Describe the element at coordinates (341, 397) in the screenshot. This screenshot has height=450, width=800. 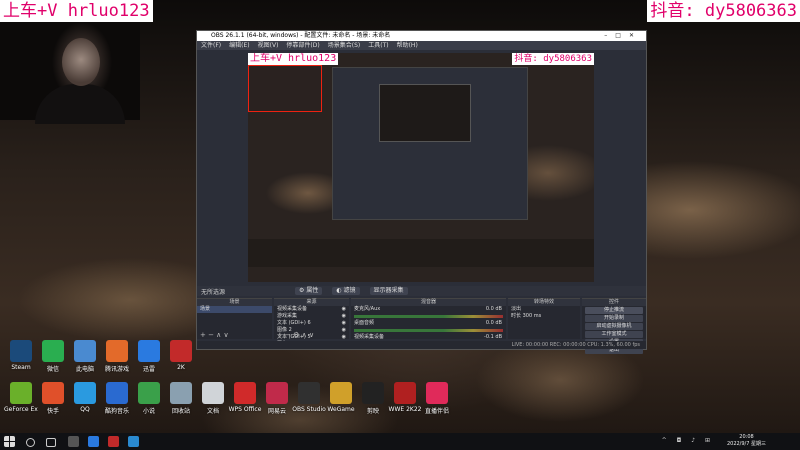
I see `desktop-shortcut: WeGame` at that location.